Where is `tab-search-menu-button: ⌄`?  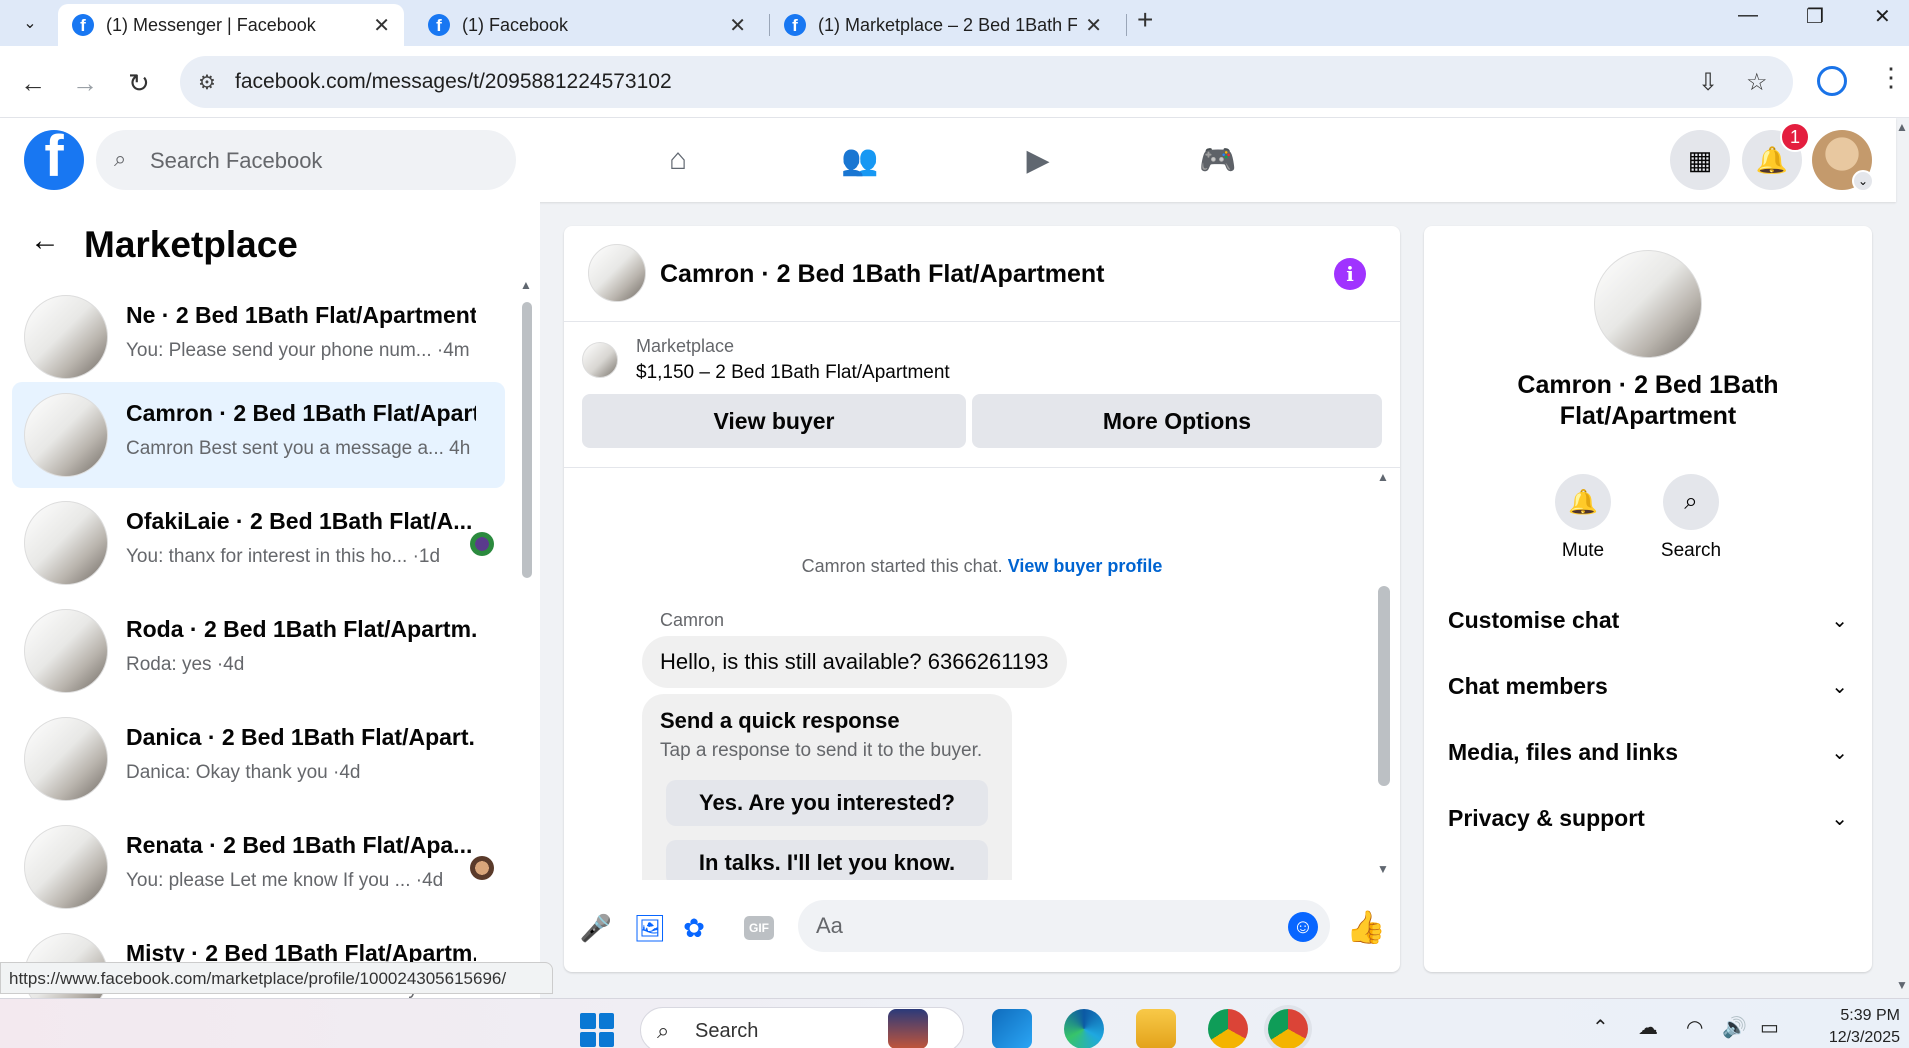 tab-search-menu-button: ⌄ is located at coordinates (30, 23).